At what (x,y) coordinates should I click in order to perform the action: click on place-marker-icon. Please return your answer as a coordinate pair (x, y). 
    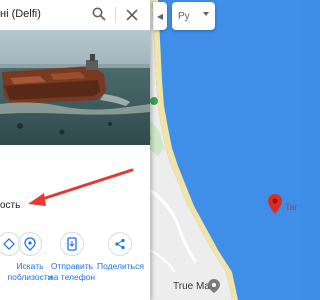
    Looking at the image, I should click on (275, 204).